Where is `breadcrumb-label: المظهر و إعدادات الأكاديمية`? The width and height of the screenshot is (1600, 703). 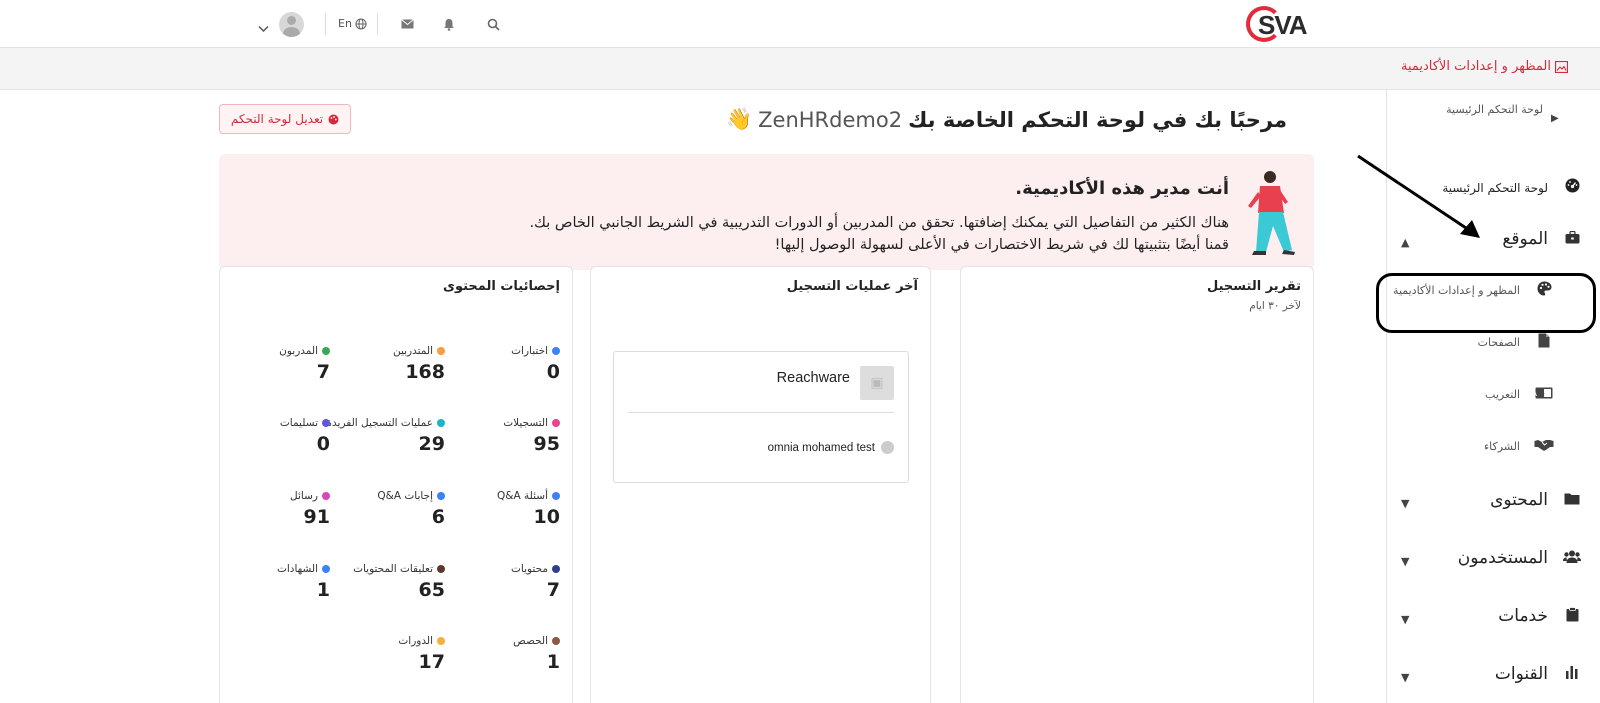
breadcrumb-label: المظهر و إعدادات الأكاديمية is located at coordinates (1475, 66).